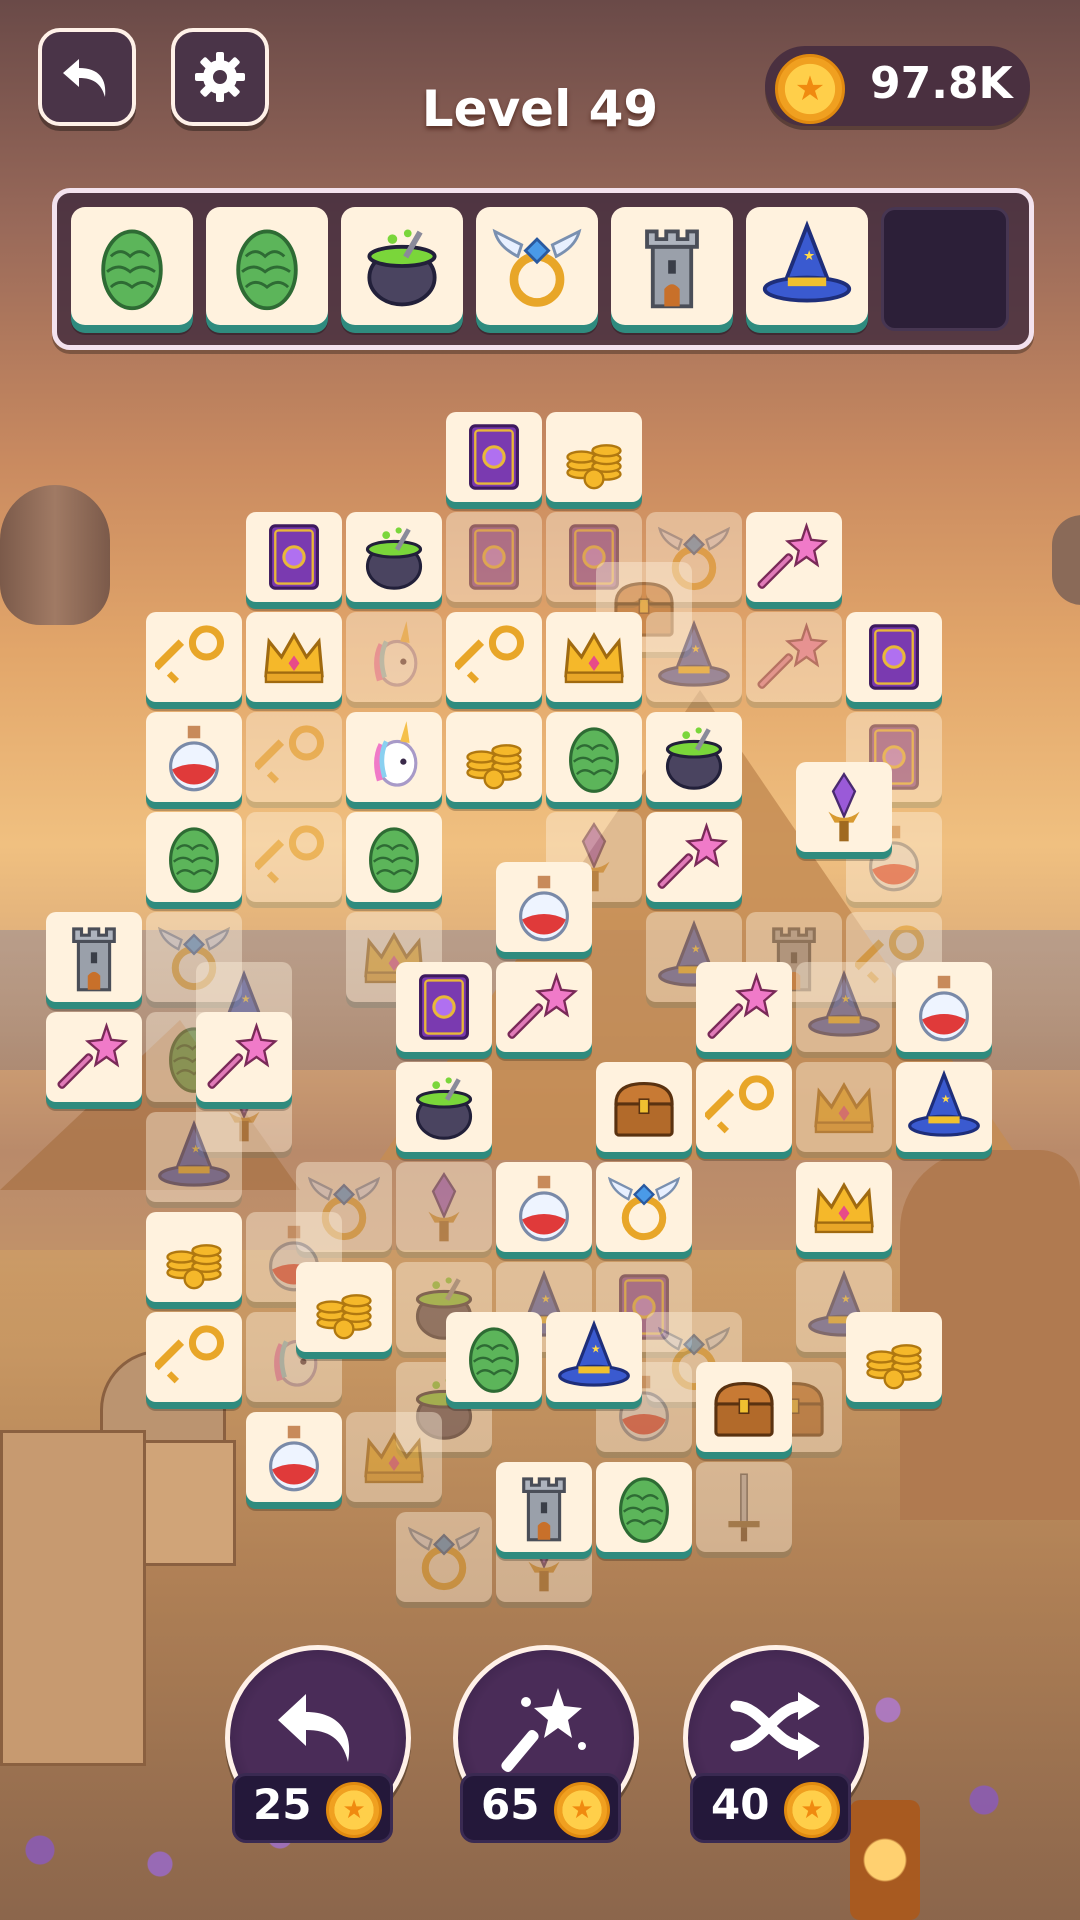 This screenshot has width=1080, height=1920. What do you see at coordinates (282, 1804) in the screenshot?
I see `undo-booster-price-value: 25` at bounding box center [282, 1804].